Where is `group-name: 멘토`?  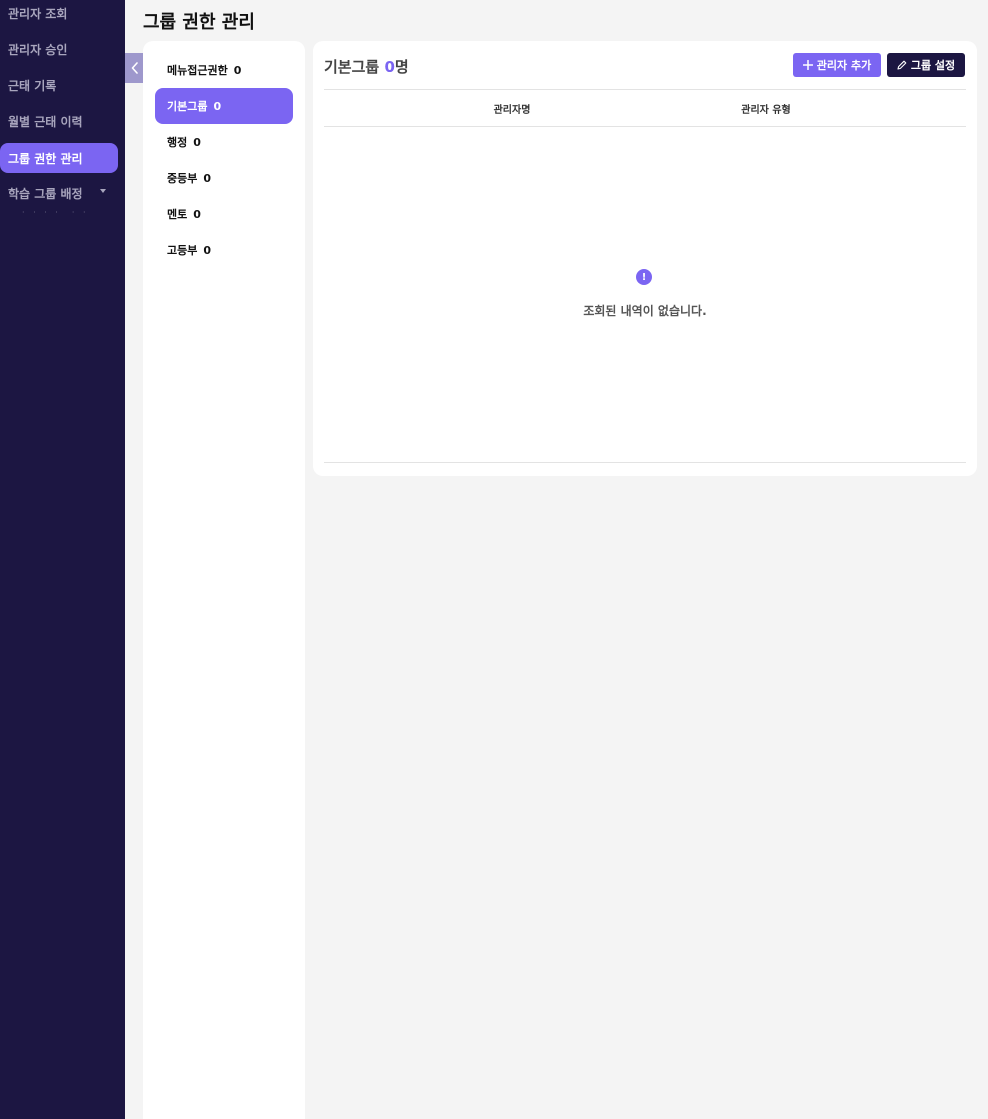 group-name: 멘토 is located at coordinates (177, 214).